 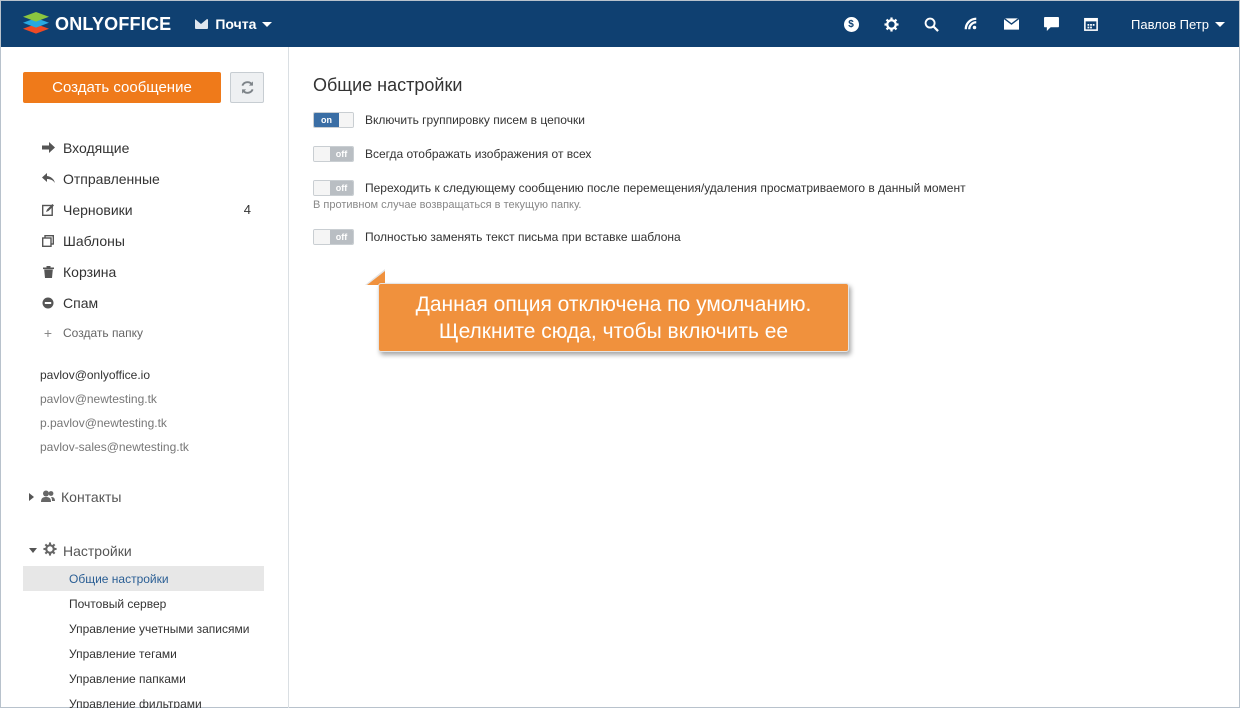 I want to click on folder-sent: Отправленные, so click(x=149, y=178).